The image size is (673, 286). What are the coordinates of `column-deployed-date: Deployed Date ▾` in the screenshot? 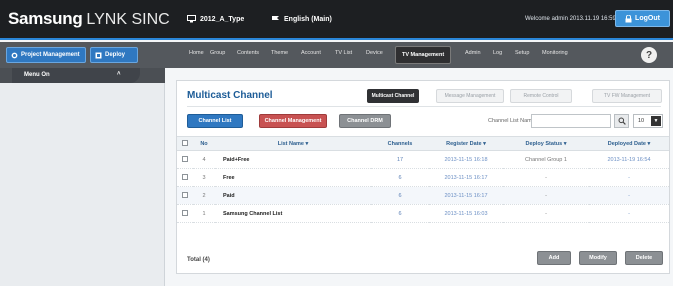 It's located at (629, 143).